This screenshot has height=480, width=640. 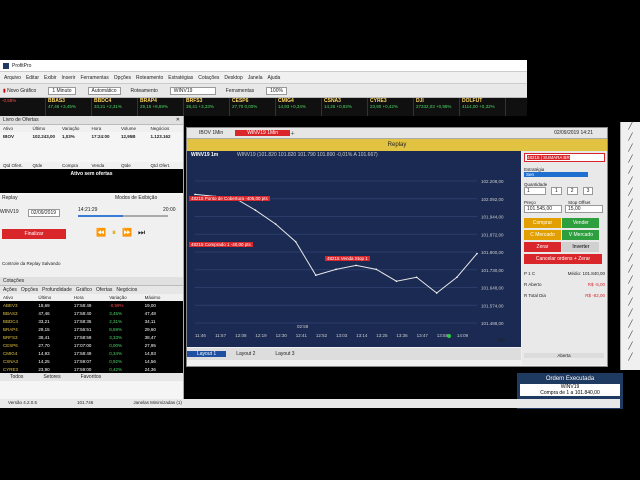 I want to click on layout-tab: Layout 3, so click(x=284, y=354).